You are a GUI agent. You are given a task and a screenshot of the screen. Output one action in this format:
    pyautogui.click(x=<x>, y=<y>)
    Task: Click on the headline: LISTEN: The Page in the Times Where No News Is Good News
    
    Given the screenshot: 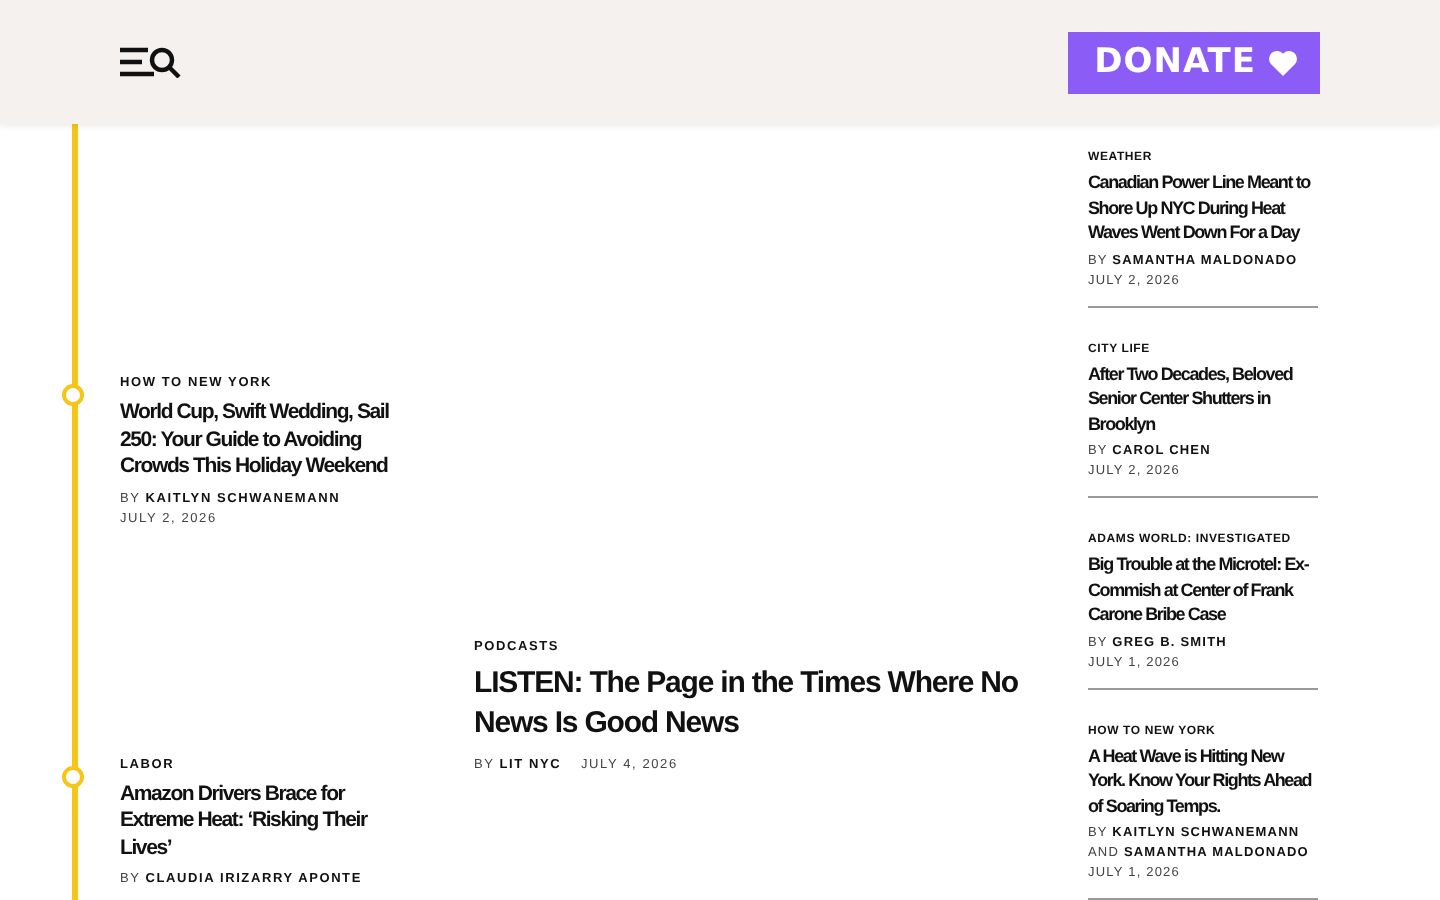 What is the action you would take?
    pyautogui.click(x=753, y=704)
    